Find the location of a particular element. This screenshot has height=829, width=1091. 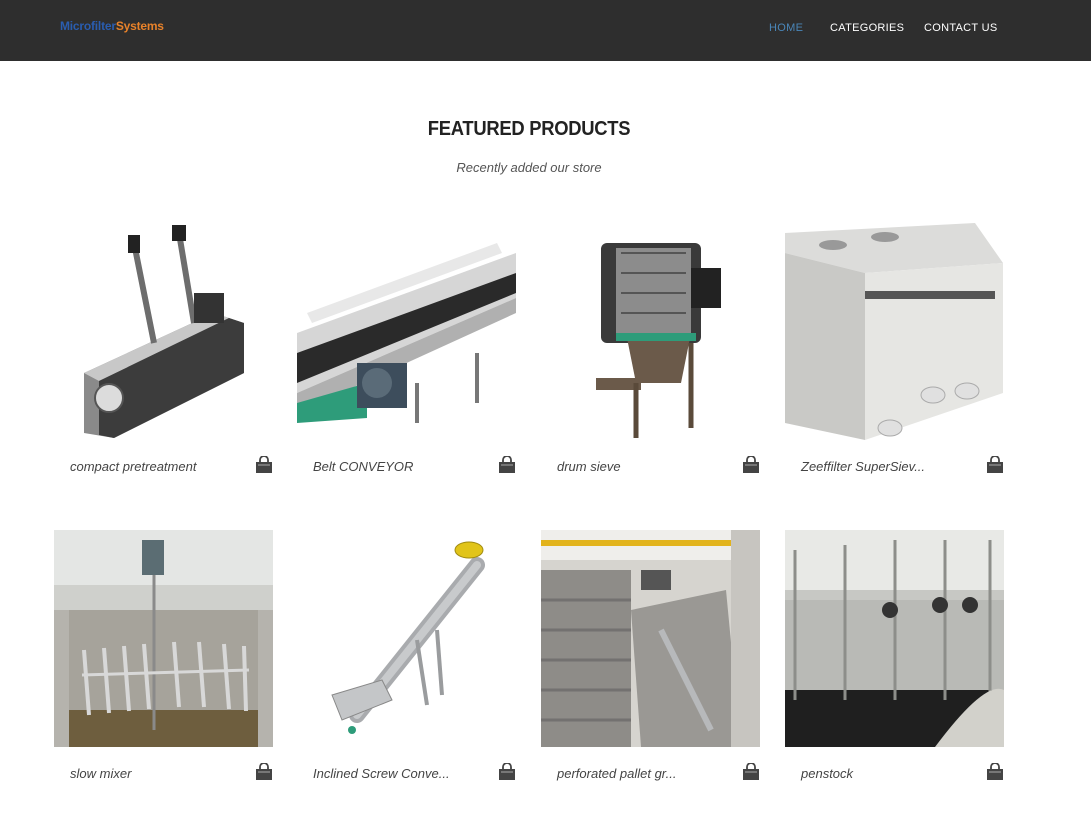

product-name: Belt CONVEYOR is located at coordinates (363, 466).